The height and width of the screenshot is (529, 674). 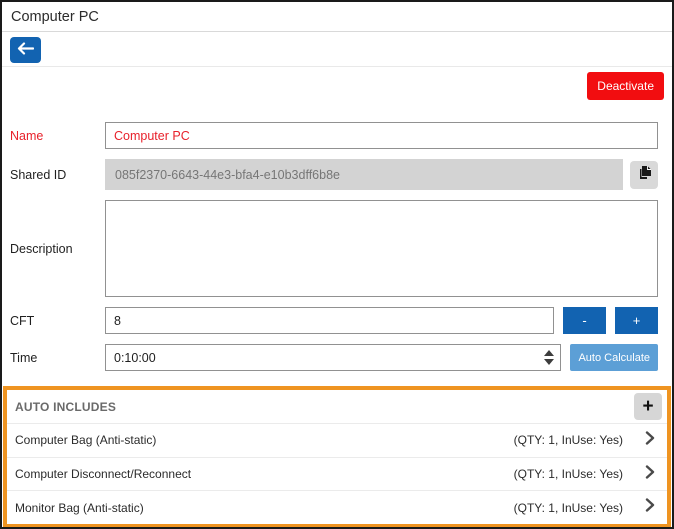 What do you see at coordinates (625, 86) in the screenshot?
I see `deactivate-button: Deactivate` at bounding box center [625, 86].